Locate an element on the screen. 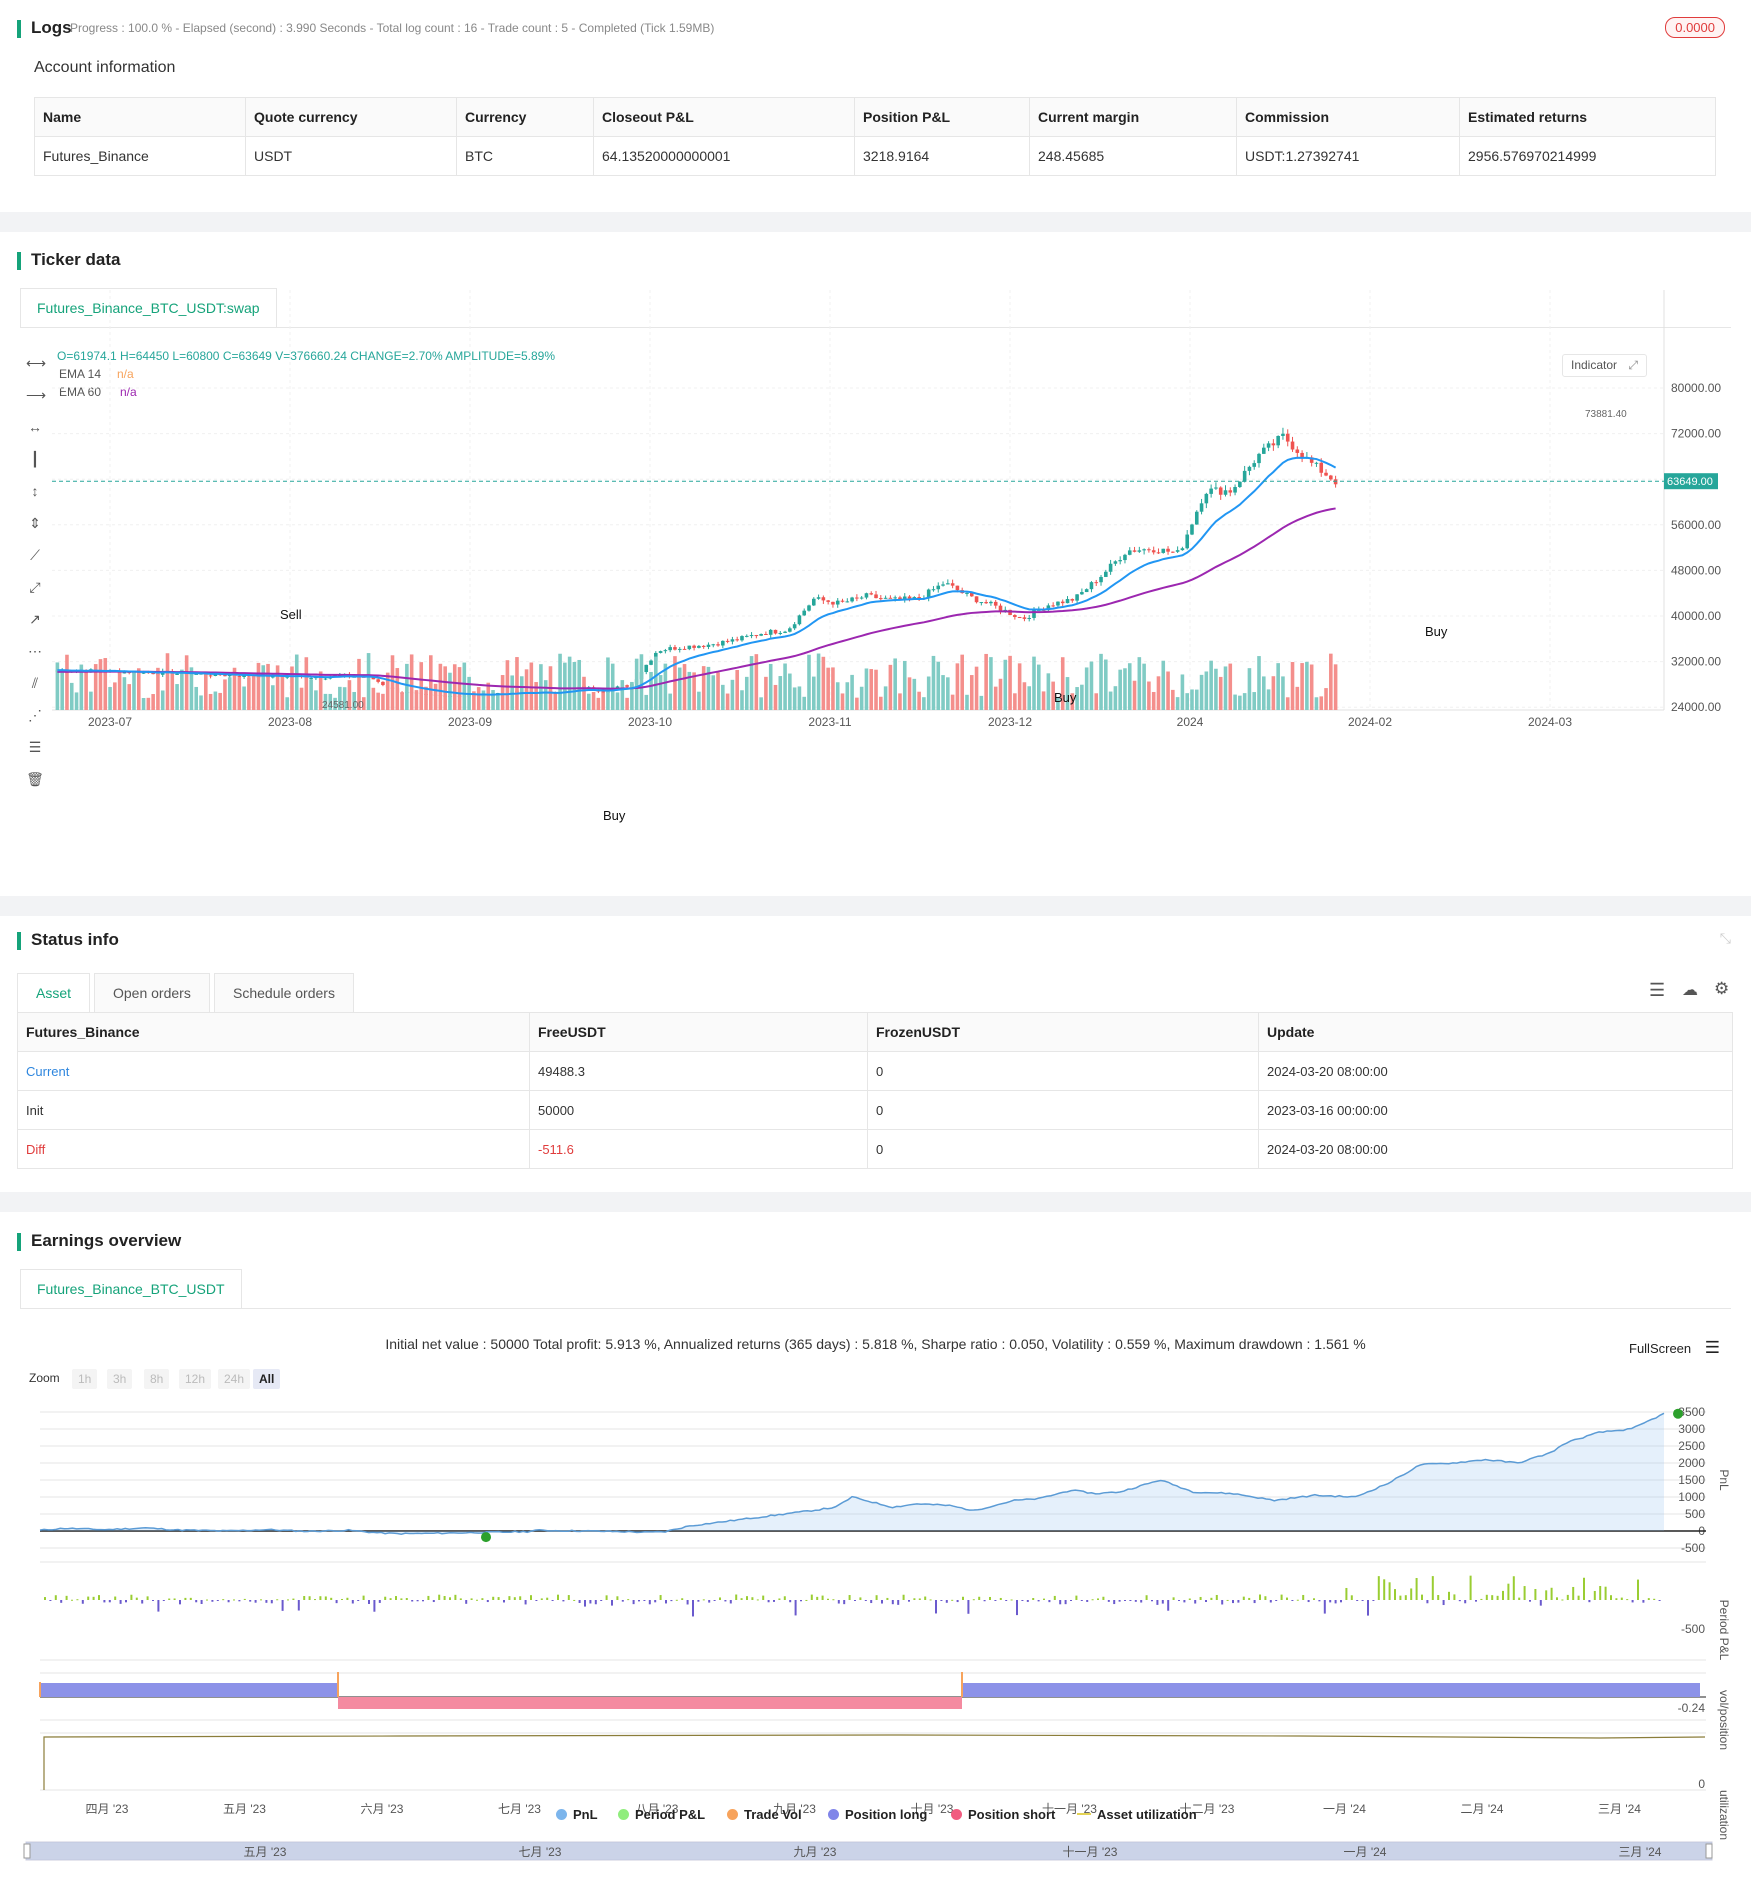 The height and width of the screenshot is (1890, 1751). zoom-12h-button: 12h is located at coordinates (195, 1379).